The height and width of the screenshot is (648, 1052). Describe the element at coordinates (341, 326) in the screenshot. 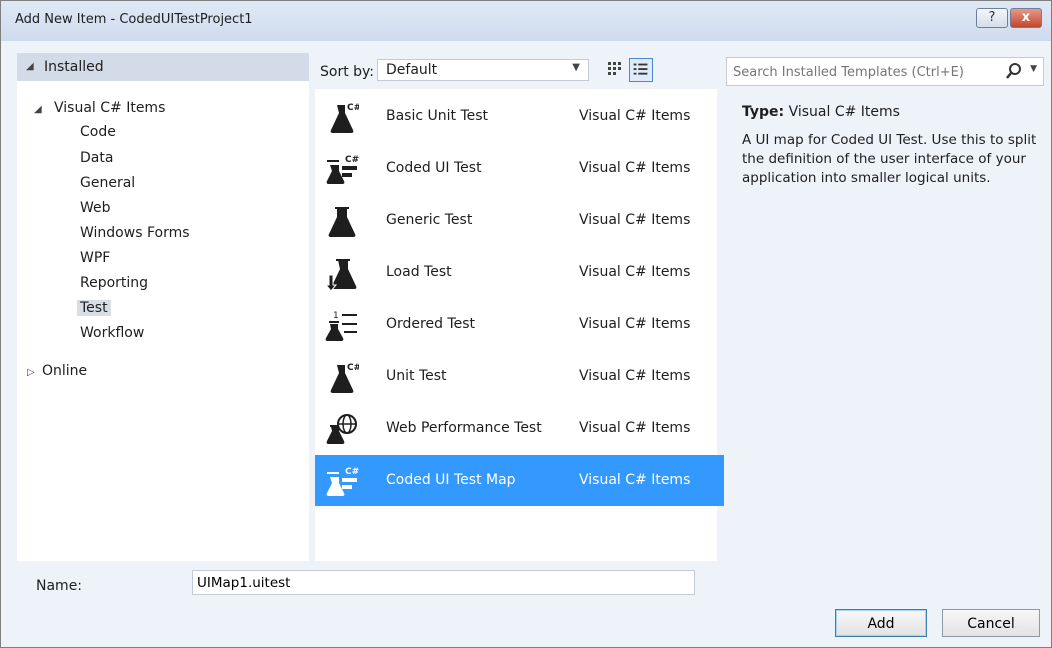

I see `ordered-test-icon: 1` at that location.